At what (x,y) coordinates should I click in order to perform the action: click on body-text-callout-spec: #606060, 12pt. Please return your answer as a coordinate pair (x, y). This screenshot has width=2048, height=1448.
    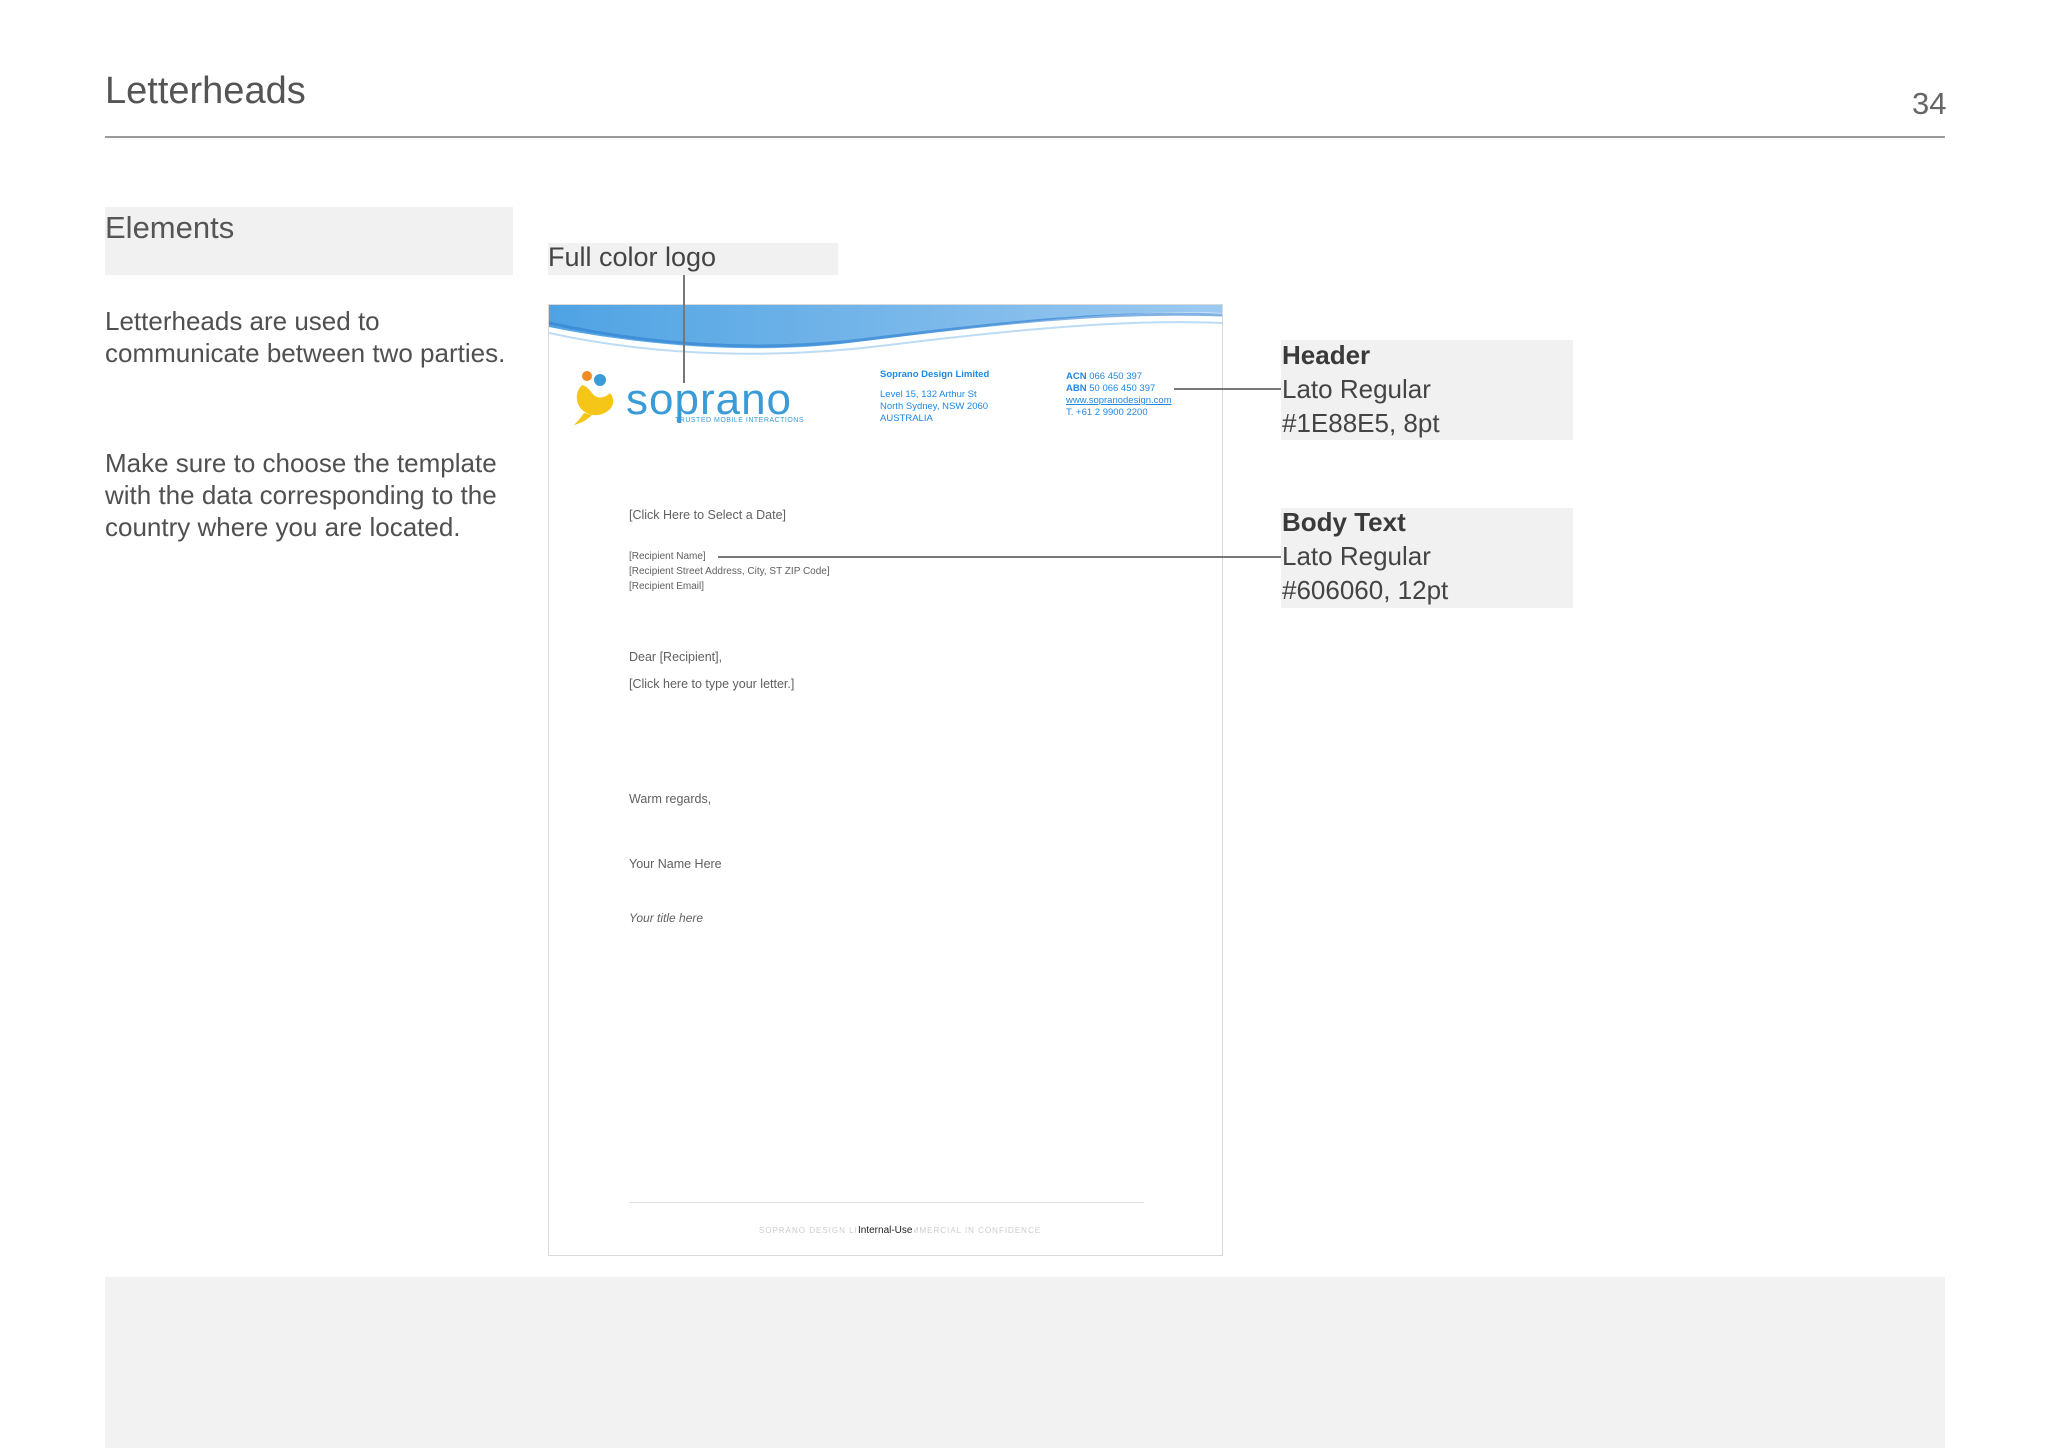
    Looking at the image, I should click on (1365, 590).